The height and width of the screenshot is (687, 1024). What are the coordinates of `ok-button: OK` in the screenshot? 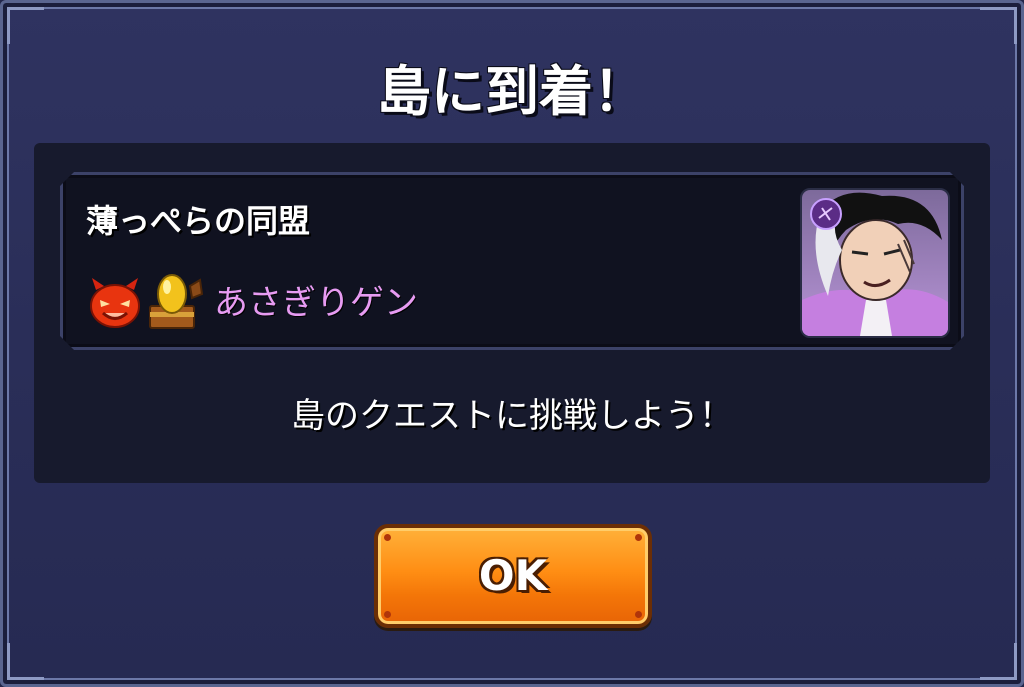 It's located at (513, 576).